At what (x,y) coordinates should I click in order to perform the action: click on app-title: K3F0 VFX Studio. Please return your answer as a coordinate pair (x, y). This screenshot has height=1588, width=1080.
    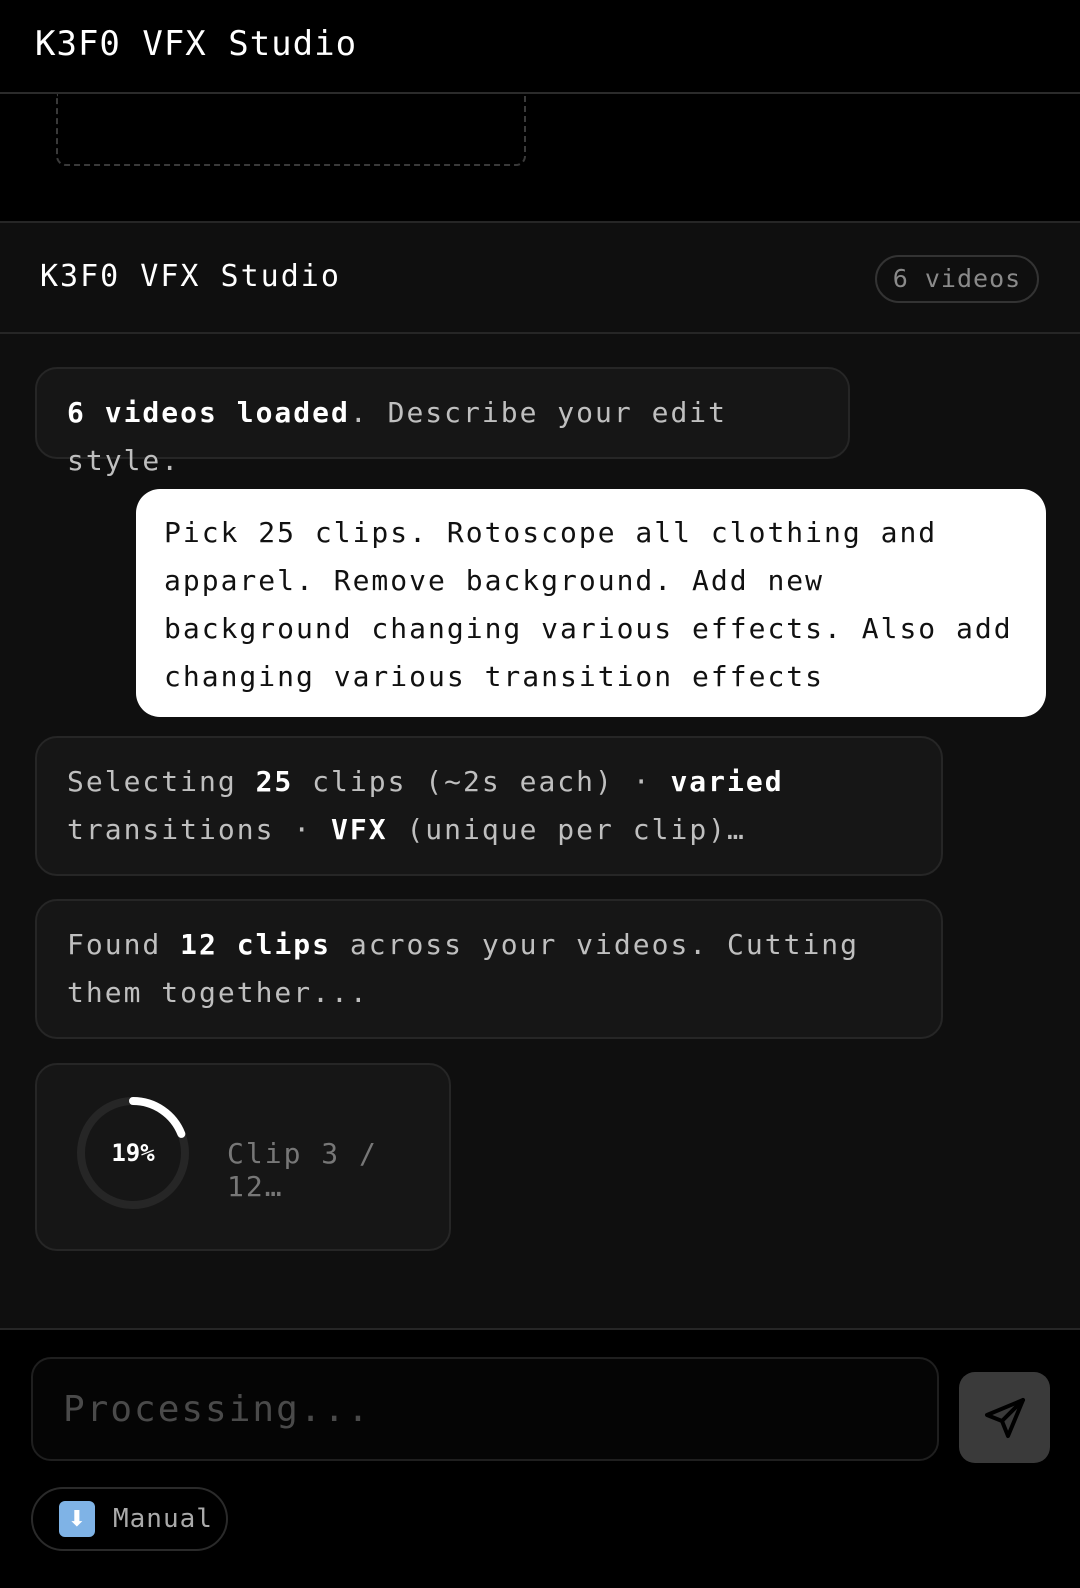
    Looking at the image, I should click on (196, 44).